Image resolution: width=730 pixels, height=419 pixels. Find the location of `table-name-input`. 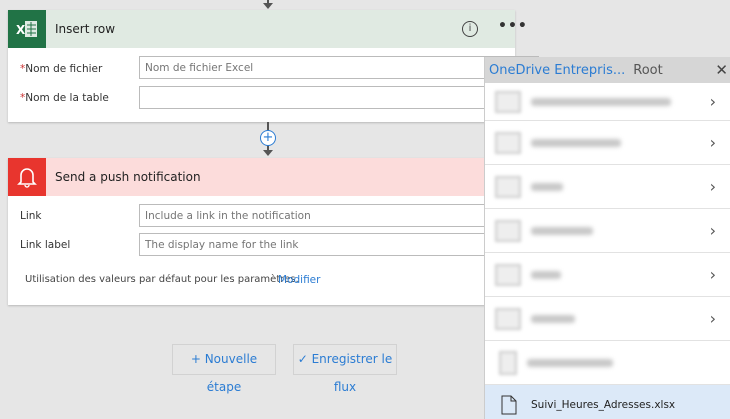

table-name-input is located at coordinates (339, 97).